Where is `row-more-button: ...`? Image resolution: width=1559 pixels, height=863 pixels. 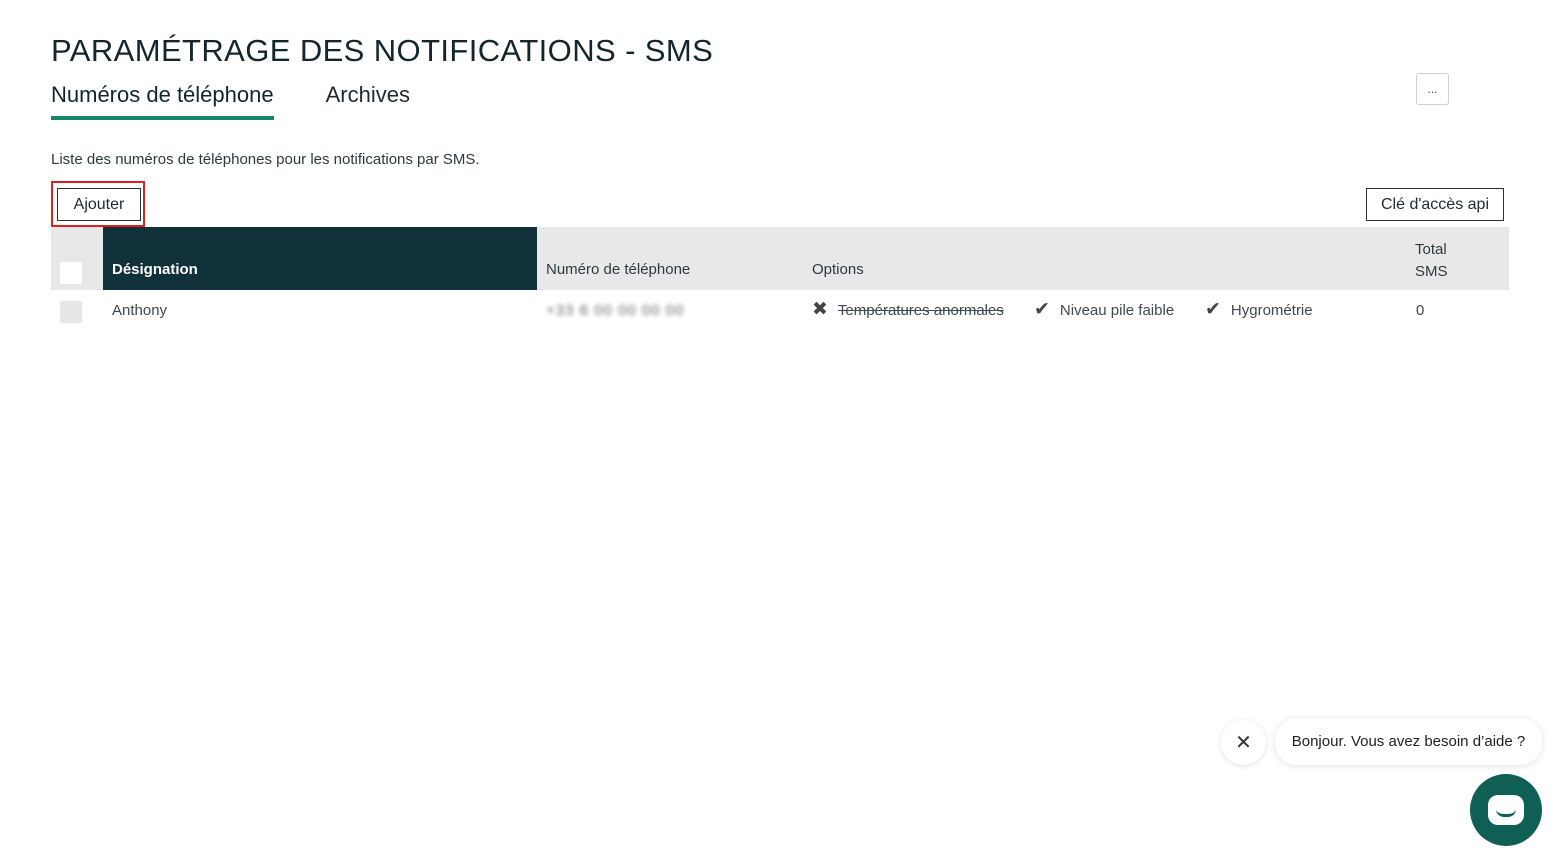 row-more-button: ... is located at coordinates (1432, 89).